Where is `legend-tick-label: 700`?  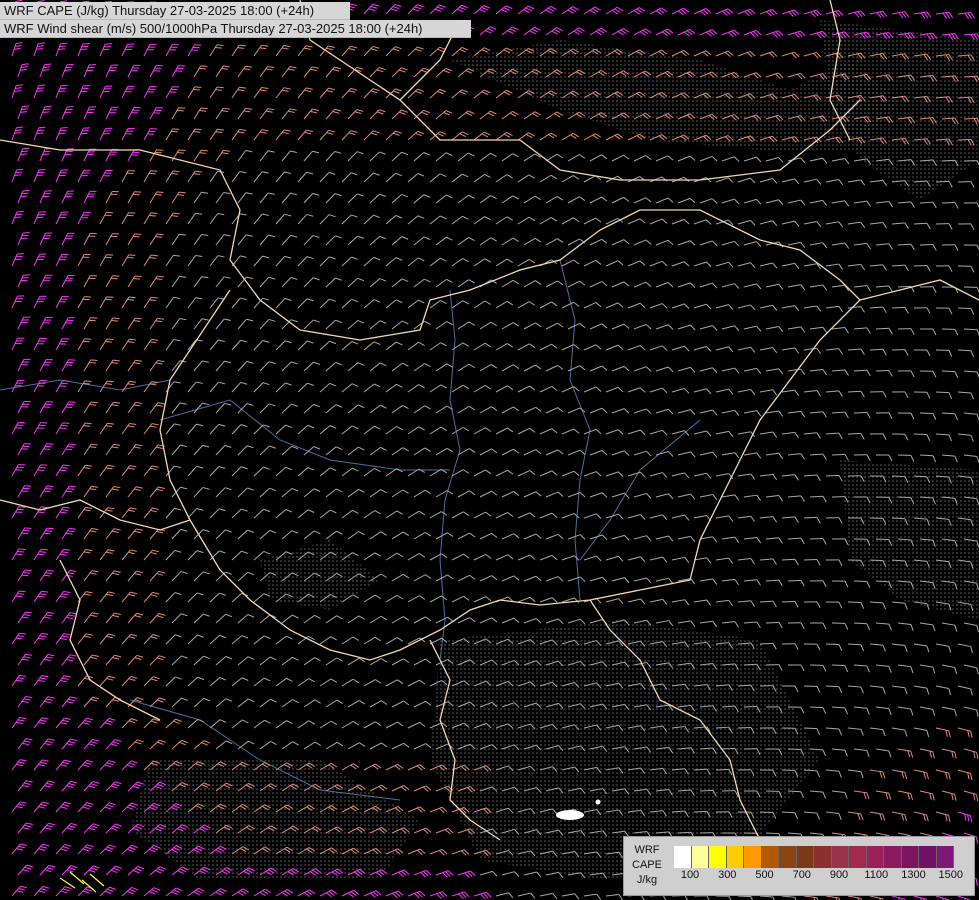
legend-tick-label: 700 is located at coordinates (801, 875).